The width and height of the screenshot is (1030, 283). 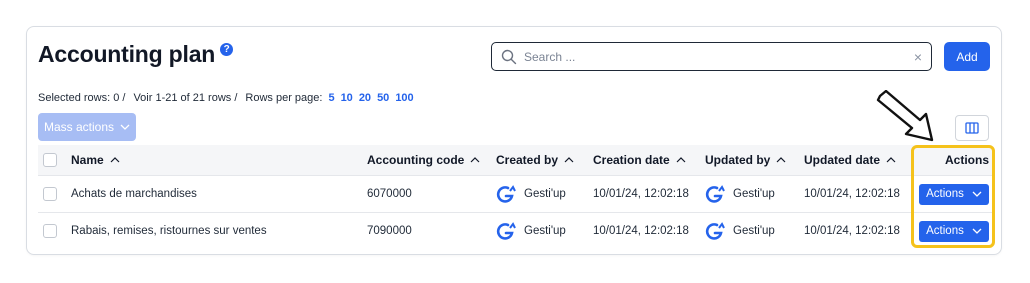 I want to click on add-button: Add, so click(x=967, y=56).